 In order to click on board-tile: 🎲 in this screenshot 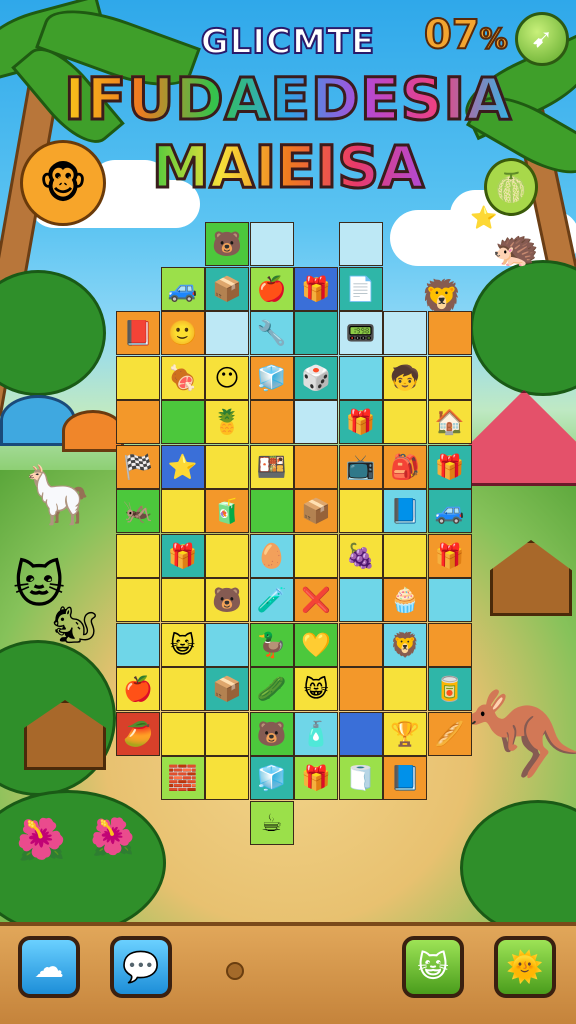, I will do `click(316, 377)`.